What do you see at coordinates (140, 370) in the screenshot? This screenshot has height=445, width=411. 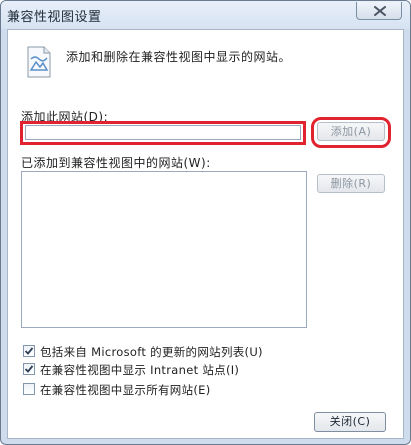 I see `option-label: 在兼容性视图中显示 Intranet 站点(I)` at bounding box center [140, 370].